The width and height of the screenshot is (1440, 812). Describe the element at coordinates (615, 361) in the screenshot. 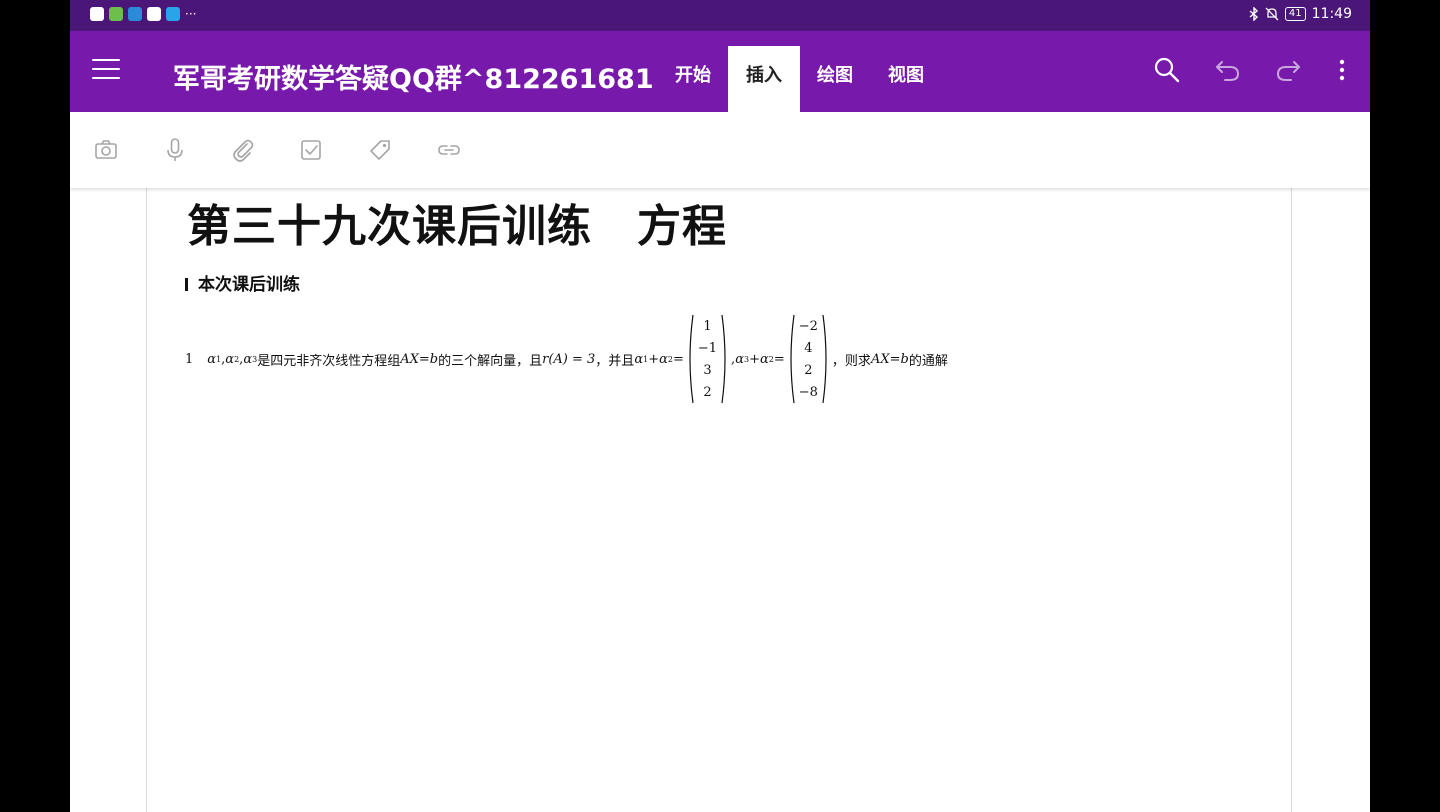

I see `problem-text: ，并且` at that location.